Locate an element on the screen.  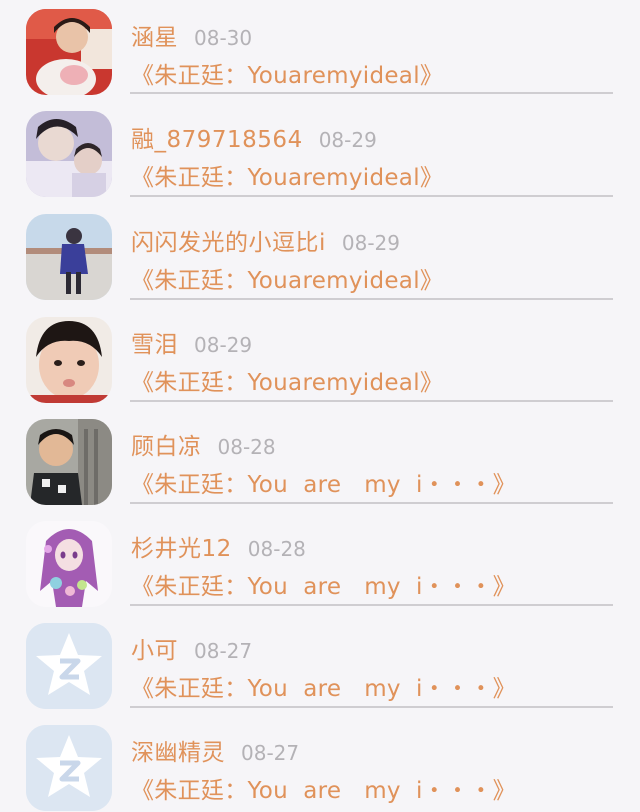
username: 顾白凉 is located at coordinates (166, 444).